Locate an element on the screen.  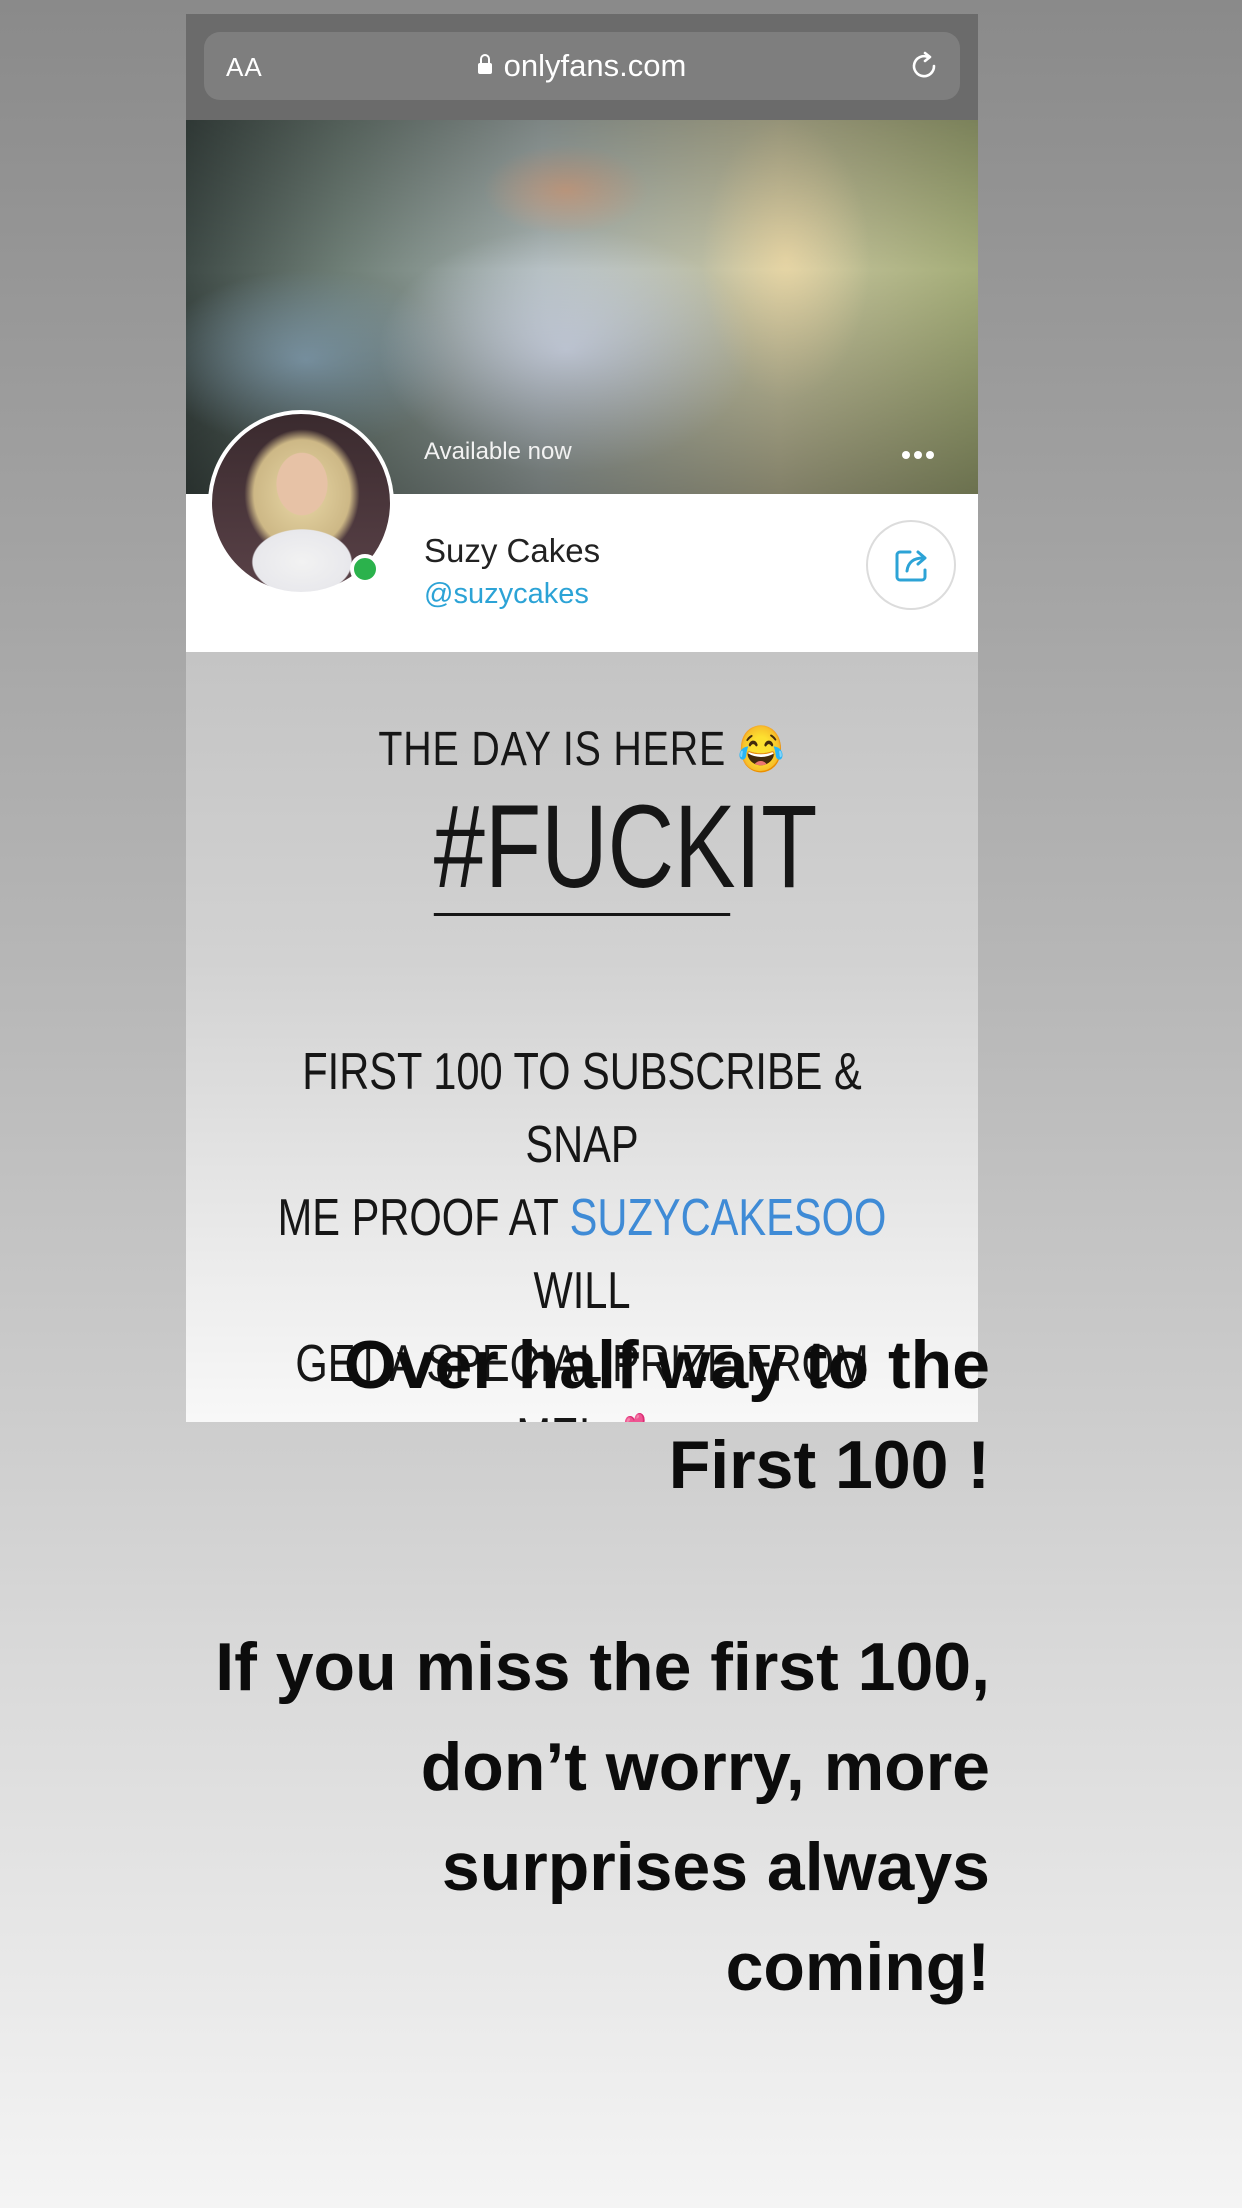
caption-line-1: Over half way to the is located at coordinates (666, 1365).